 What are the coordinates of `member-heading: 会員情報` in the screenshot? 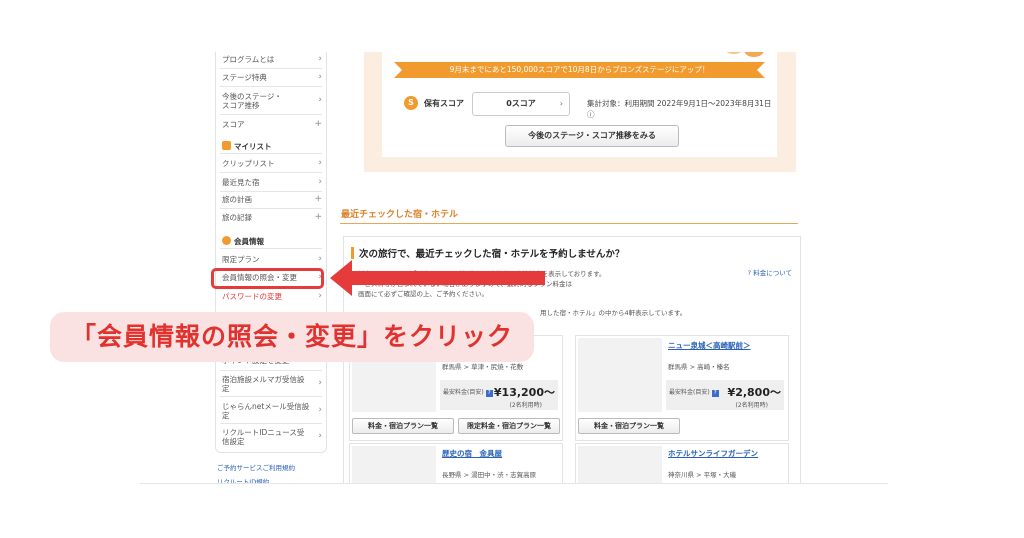 It's located at (243, 241).